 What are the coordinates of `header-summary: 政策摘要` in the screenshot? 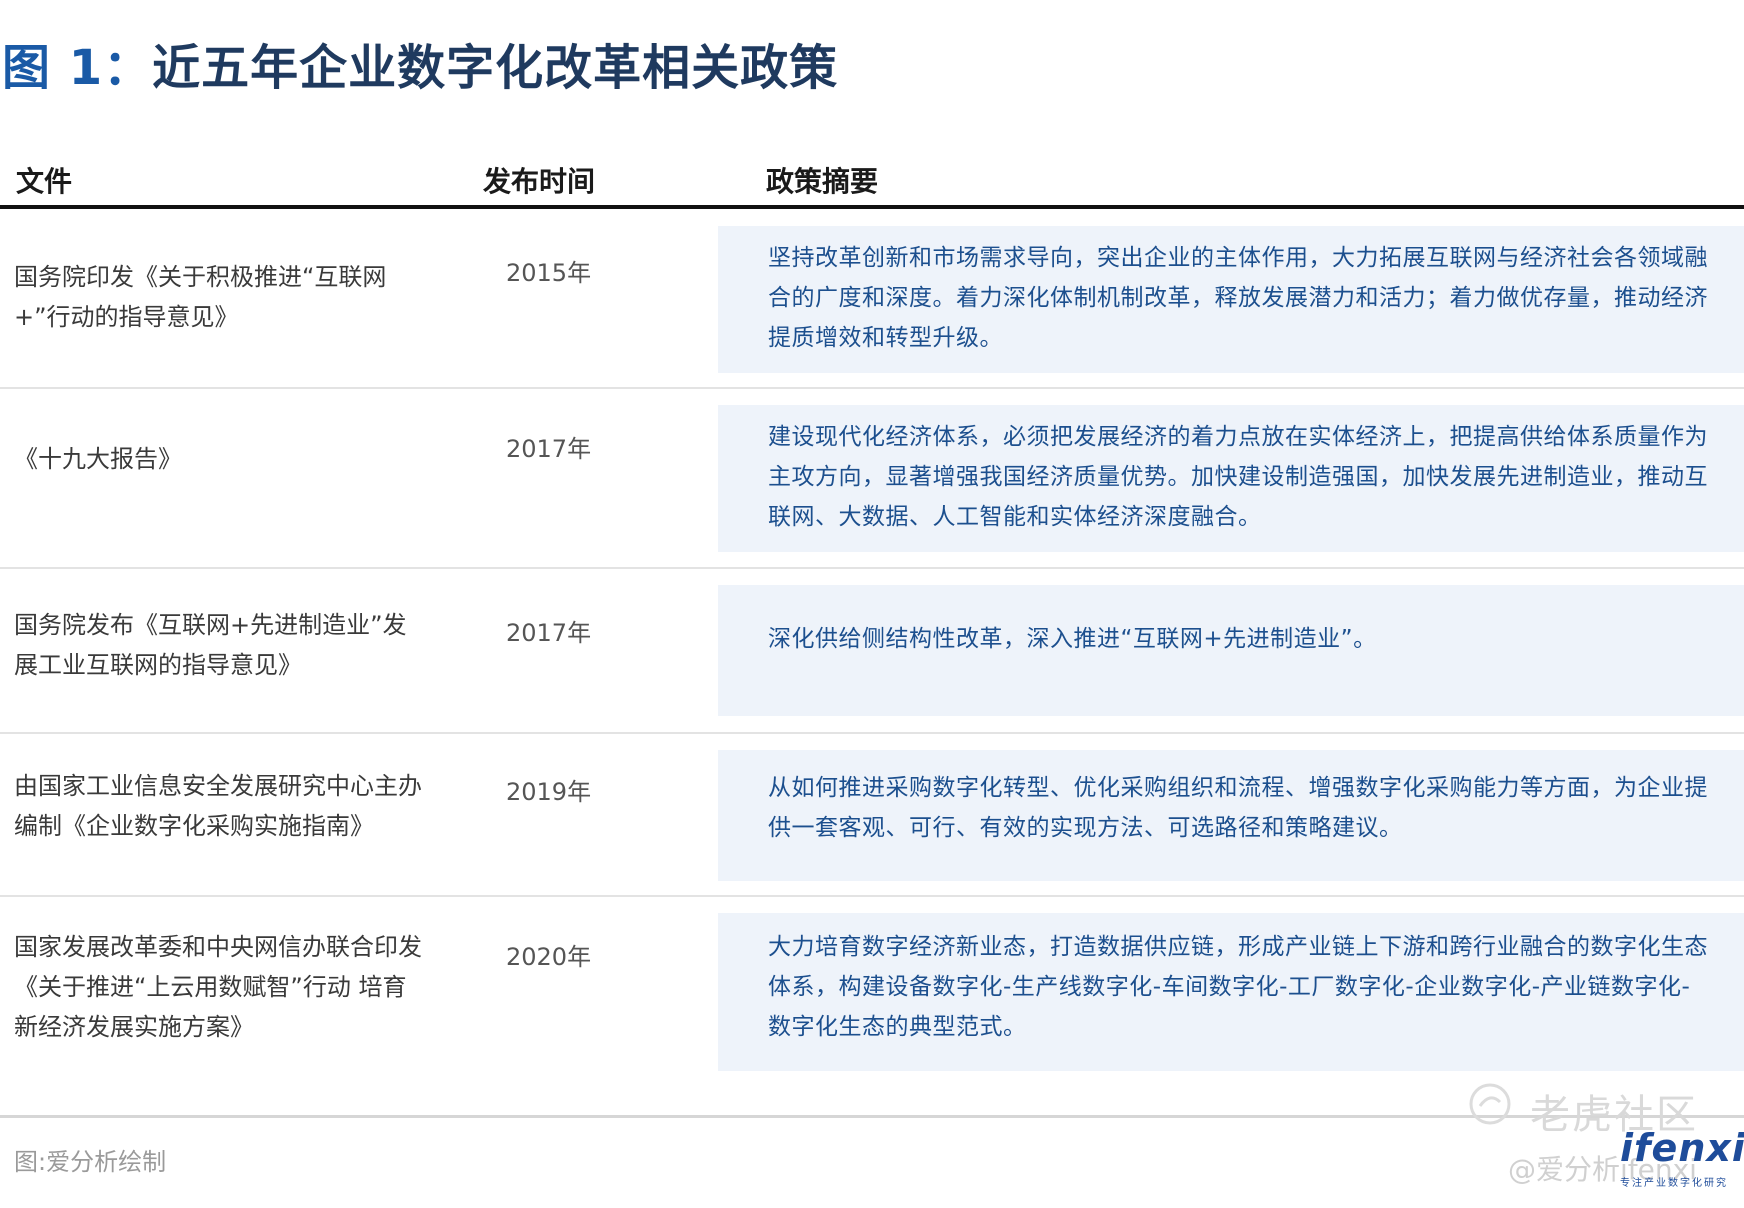 It's located at (822, 181).